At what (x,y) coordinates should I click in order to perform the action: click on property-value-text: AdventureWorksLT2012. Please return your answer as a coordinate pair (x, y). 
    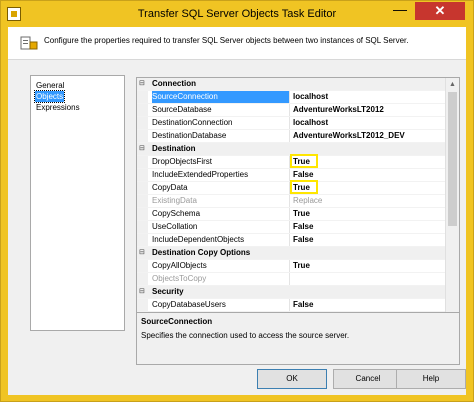
    Looking at the image, I should click on (338, 109).